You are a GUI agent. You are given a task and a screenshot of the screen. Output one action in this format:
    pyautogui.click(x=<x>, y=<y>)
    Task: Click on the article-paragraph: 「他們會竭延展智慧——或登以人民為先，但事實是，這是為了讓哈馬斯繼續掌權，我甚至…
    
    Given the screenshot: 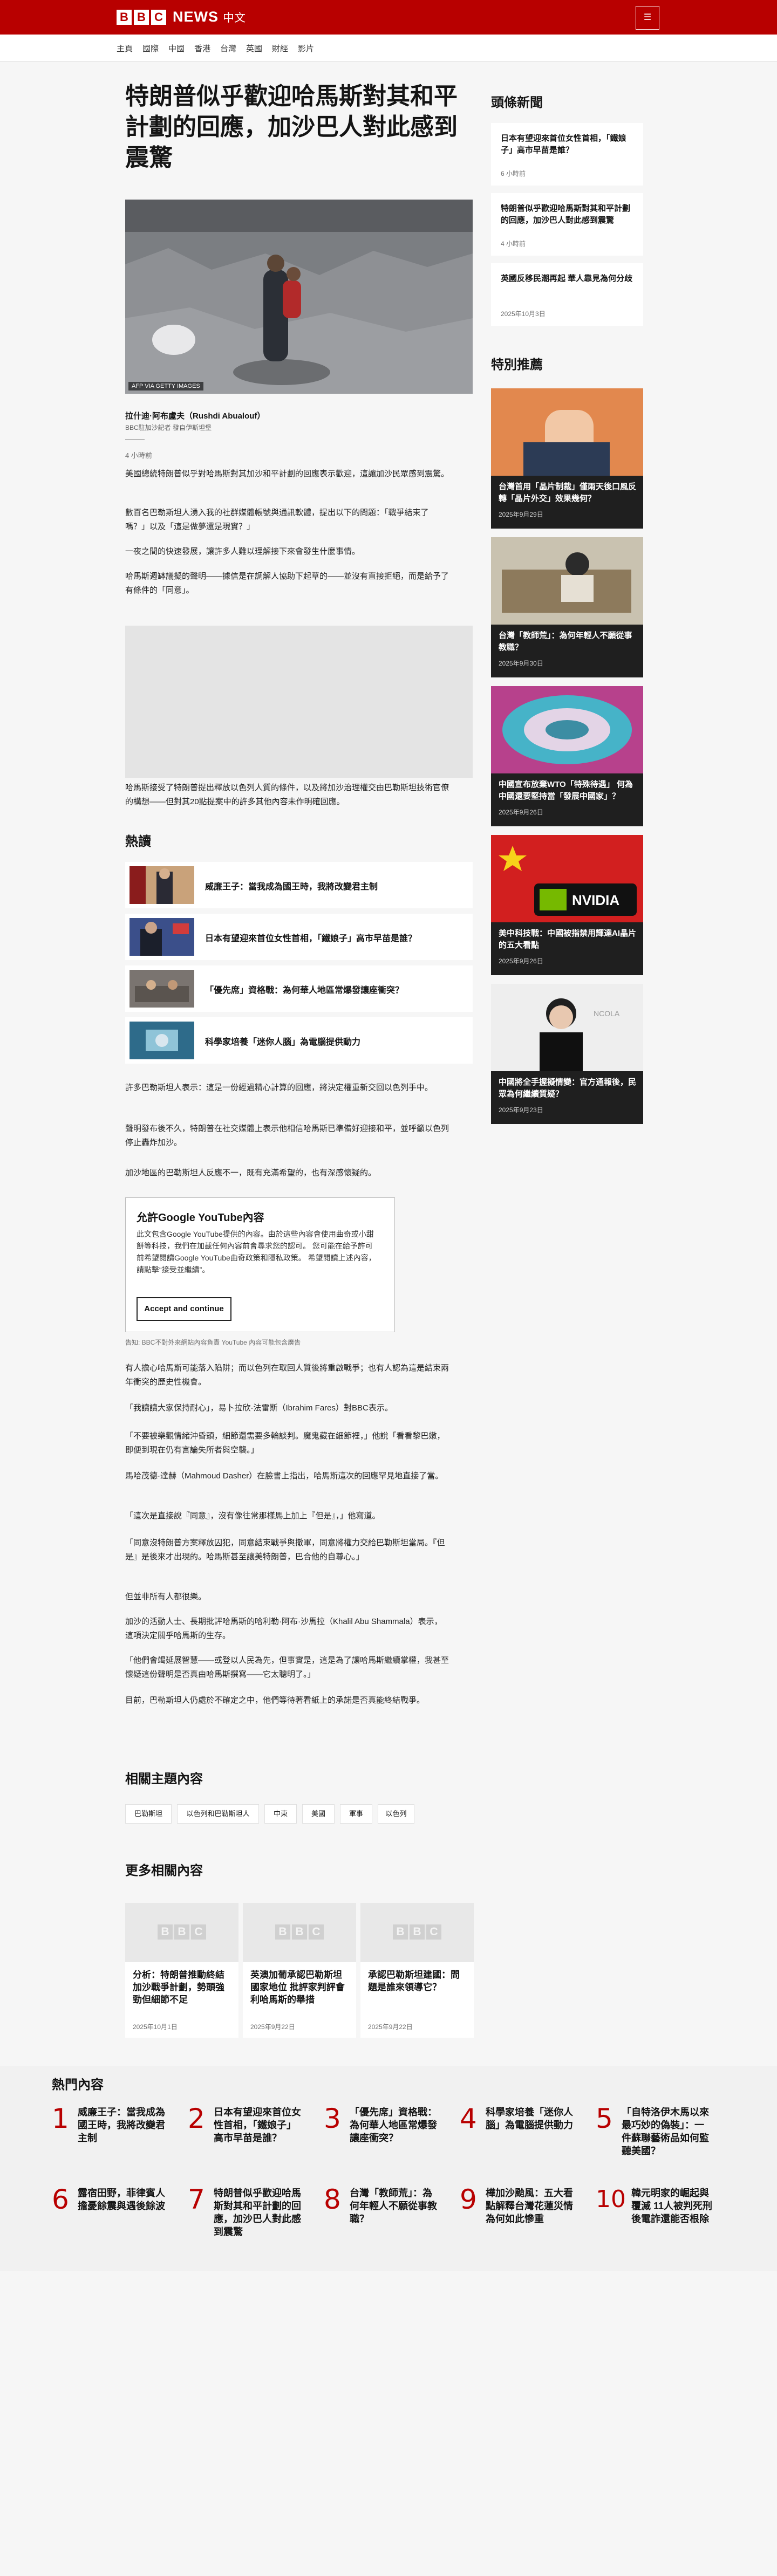 What is the action you would take?
    pyautogui.click(x=287, y=1667)
    